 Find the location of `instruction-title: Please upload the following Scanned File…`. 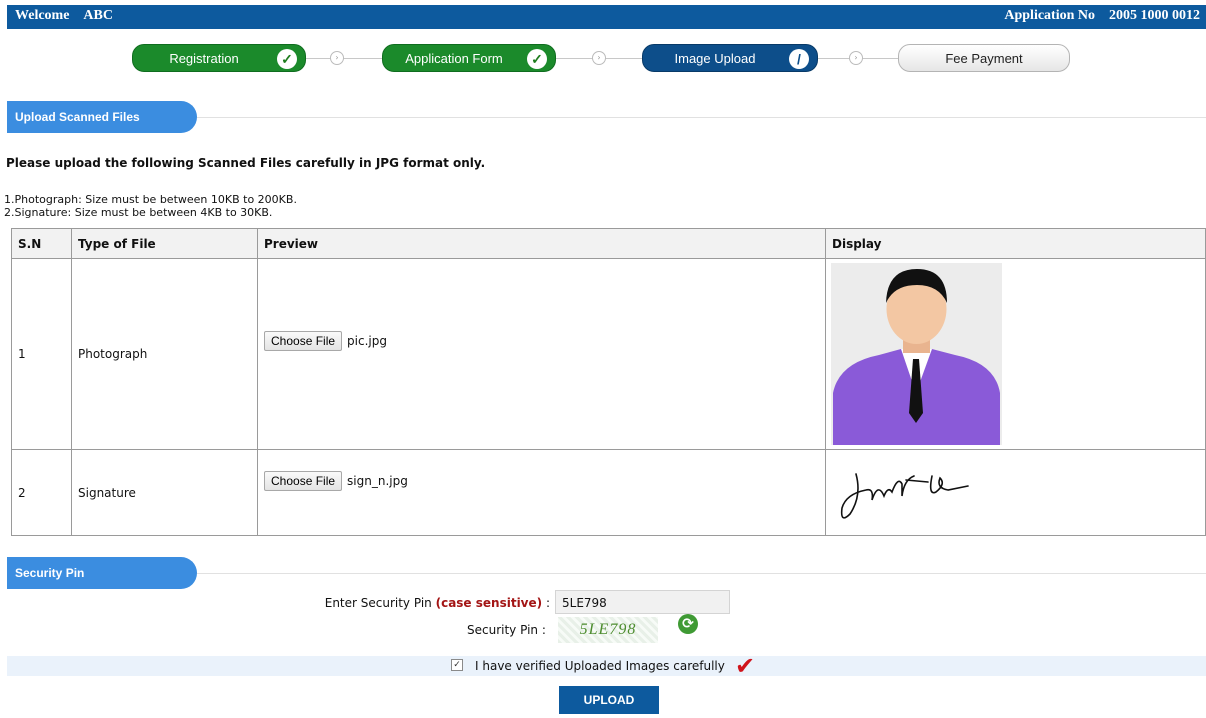

instruction-title: Please upload the following Scanned File… is located at coordinates (246, 163).